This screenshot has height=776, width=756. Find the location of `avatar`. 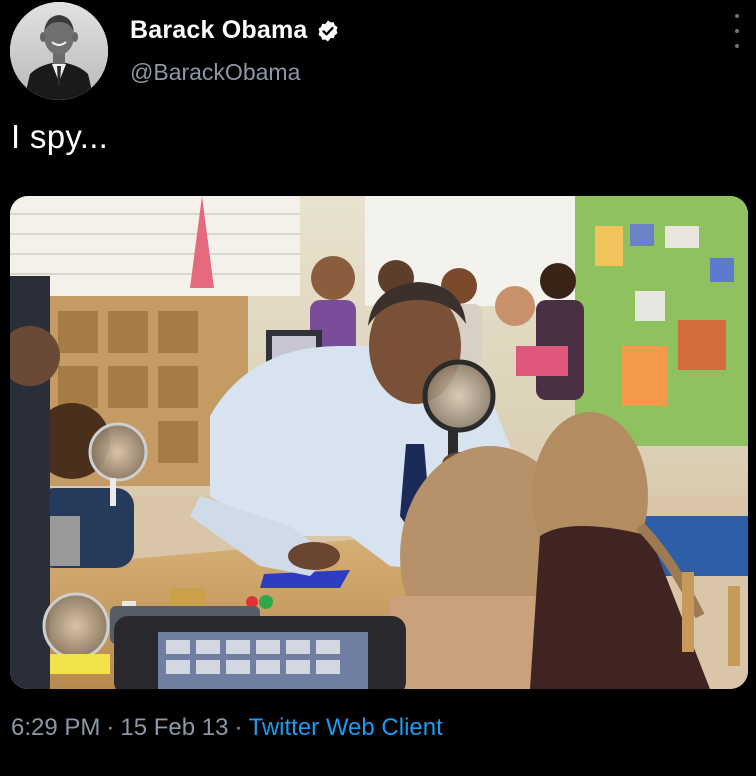

avatar is located at coordinates (59, 51).